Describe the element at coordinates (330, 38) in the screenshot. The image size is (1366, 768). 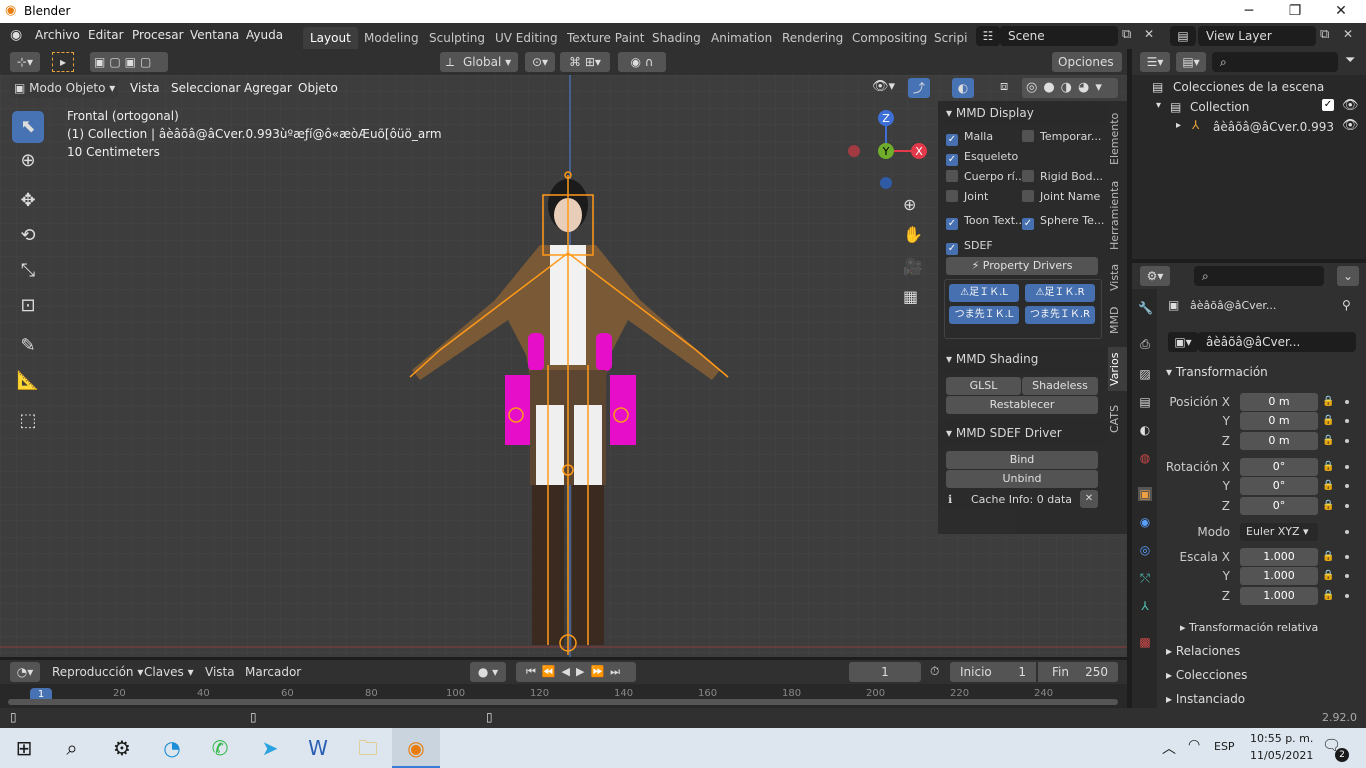
I see `tab-layout: Layout` at that location.